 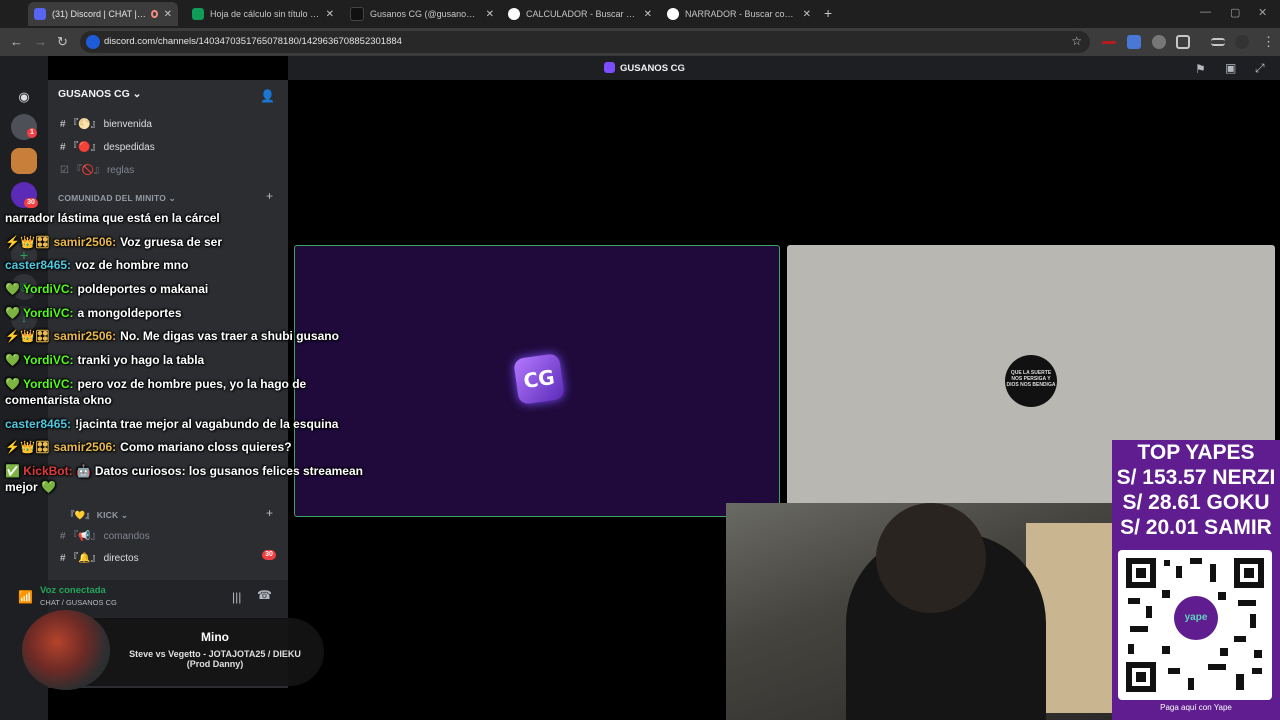 What do you see at coordinates (24, 161) in the screenshot?
I see `server-icon` at bounding box center [24, 161].